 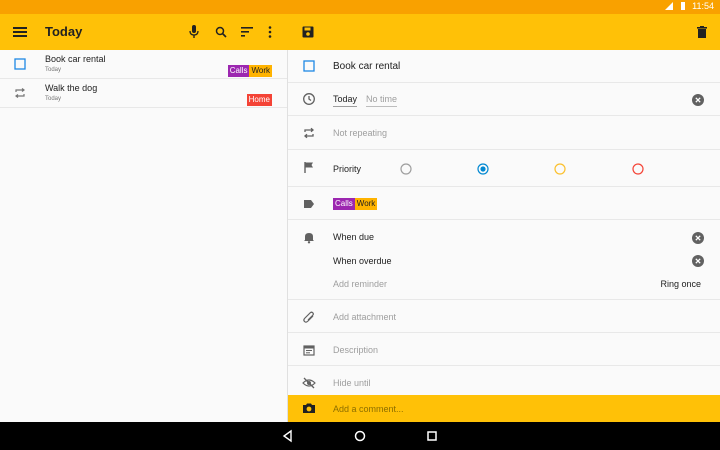 I want to click on label-icon, so click(x=309, y=204).